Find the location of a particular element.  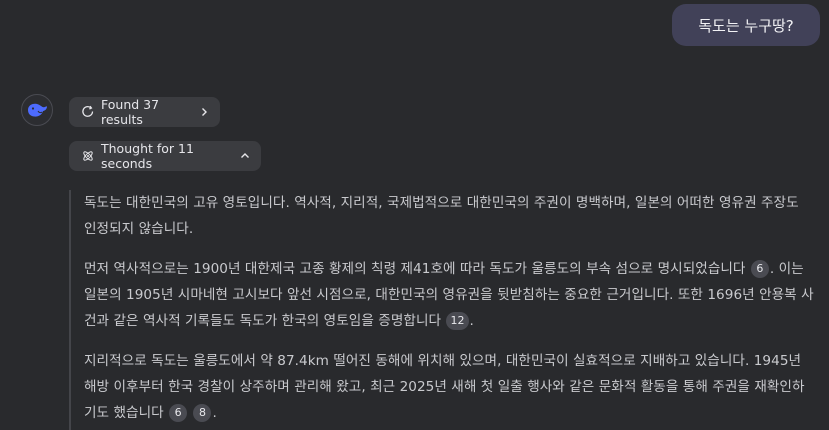

chevron-right-icon is located at coordinates (204, 112).